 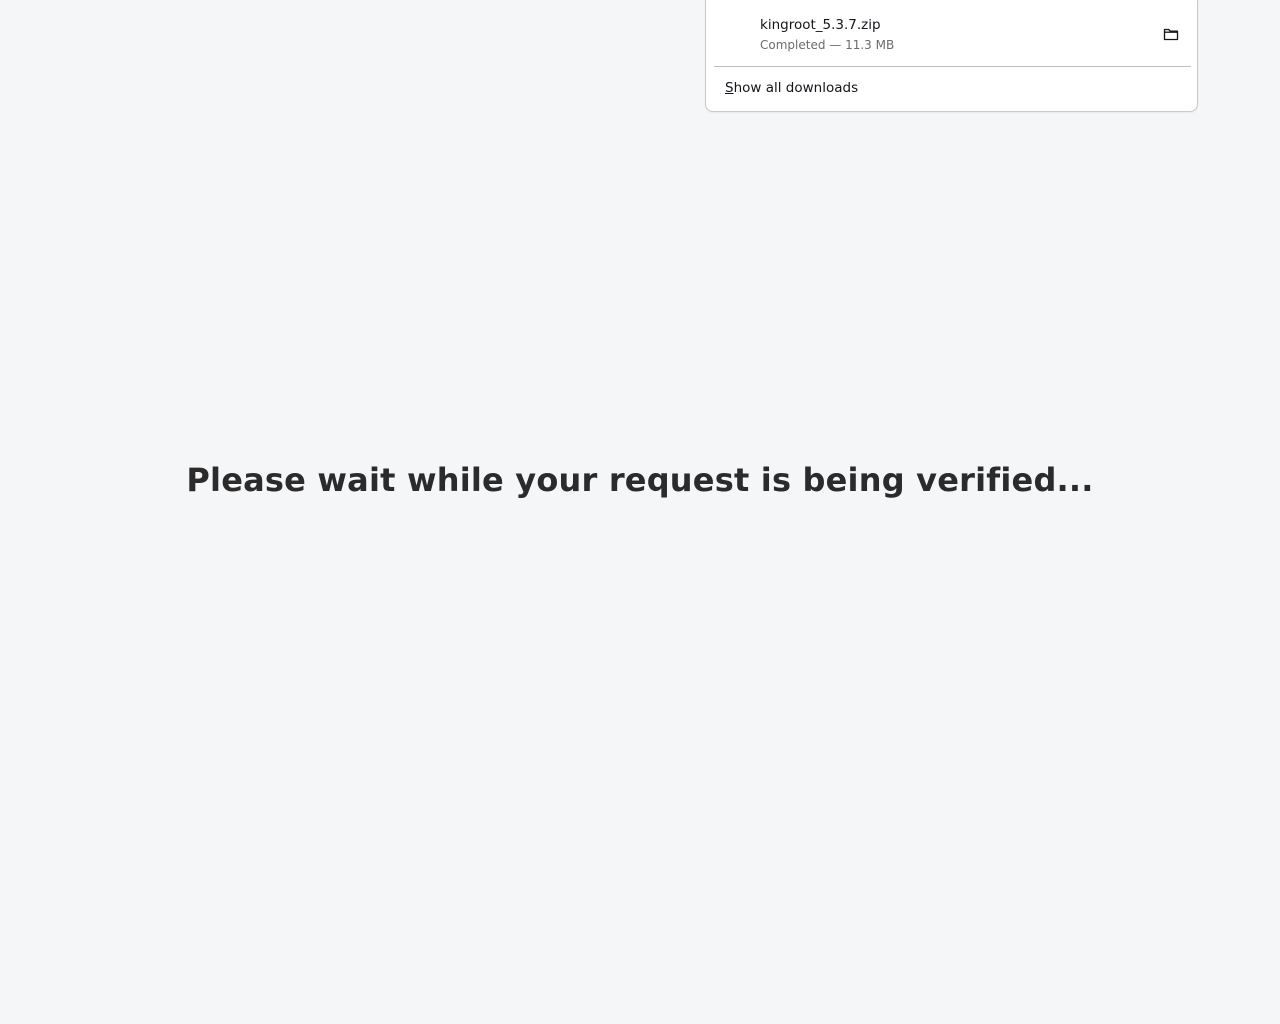 What do you see at coordinates (952, 88) in the screenshot?
I see `show-all-downloads-button: Show all downloads` at bounding box center [952, 88].